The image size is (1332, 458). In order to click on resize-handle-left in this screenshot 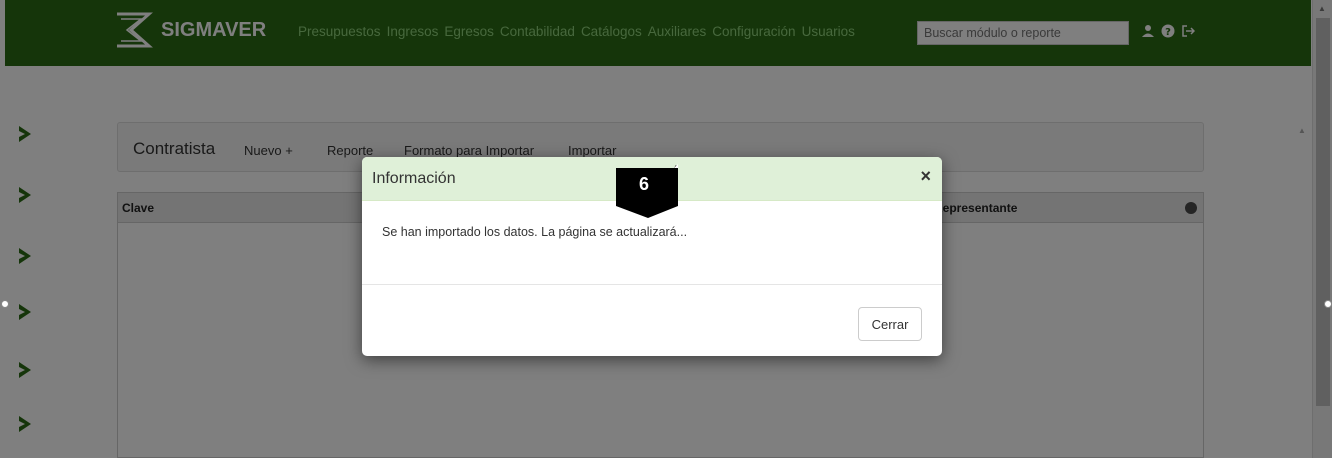, I will do `click(5, 304)`.